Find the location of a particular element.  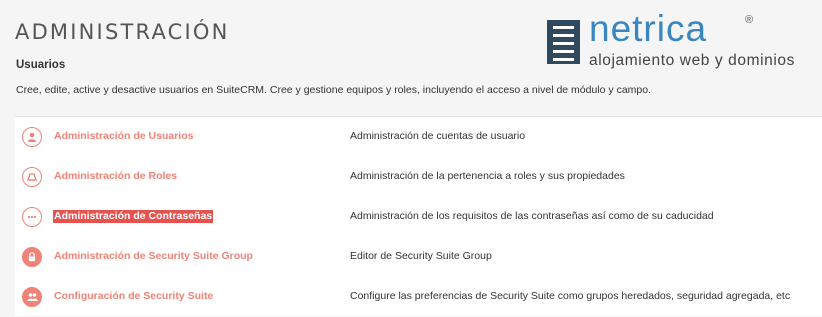

lock-icon is located at coordinates (32, 257).